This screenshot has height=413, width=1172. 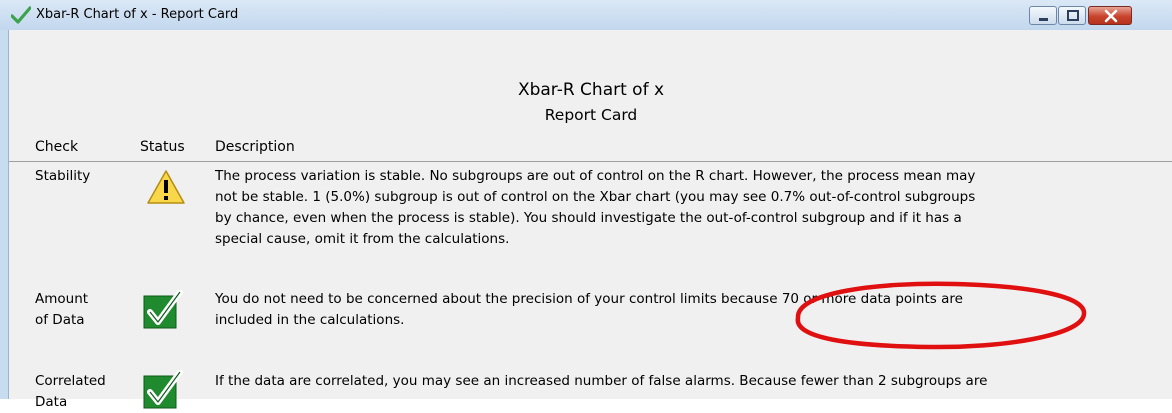 I want to click on header-divider, so click(x=590, y=161).